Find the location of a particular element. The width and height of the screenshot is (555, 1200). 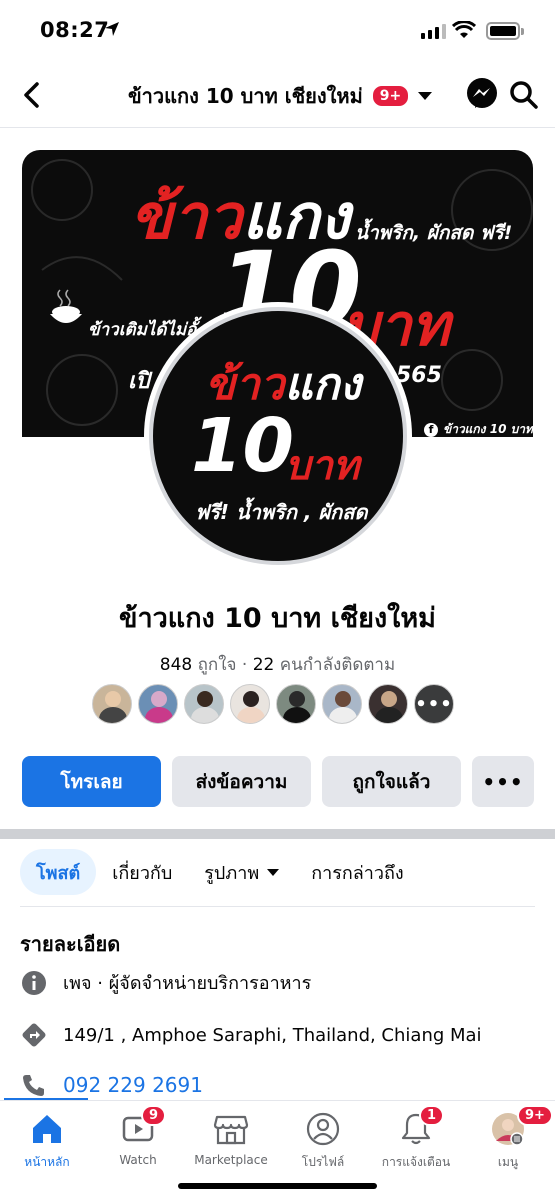

back-icon is located at coordinates (32, 95).